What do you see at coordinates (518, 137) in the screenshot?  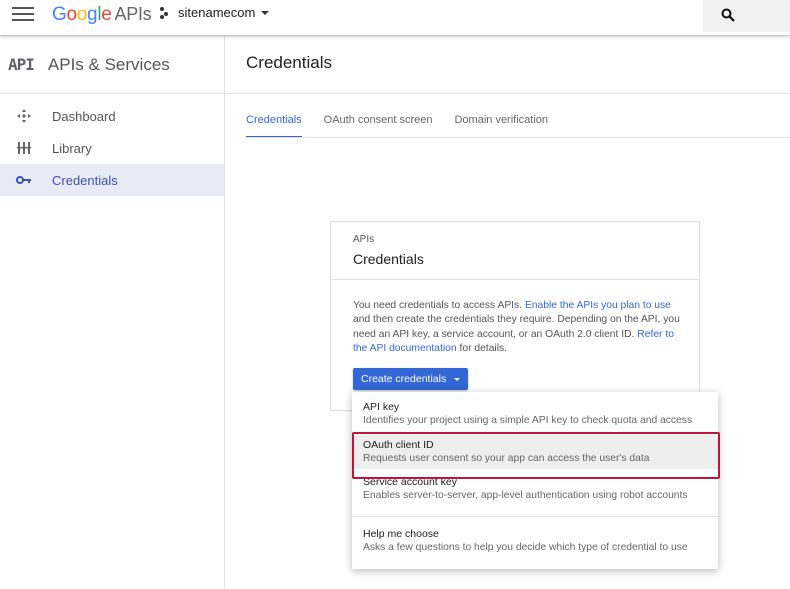 I see `tabs-divider` at bounding box center [518, 137].